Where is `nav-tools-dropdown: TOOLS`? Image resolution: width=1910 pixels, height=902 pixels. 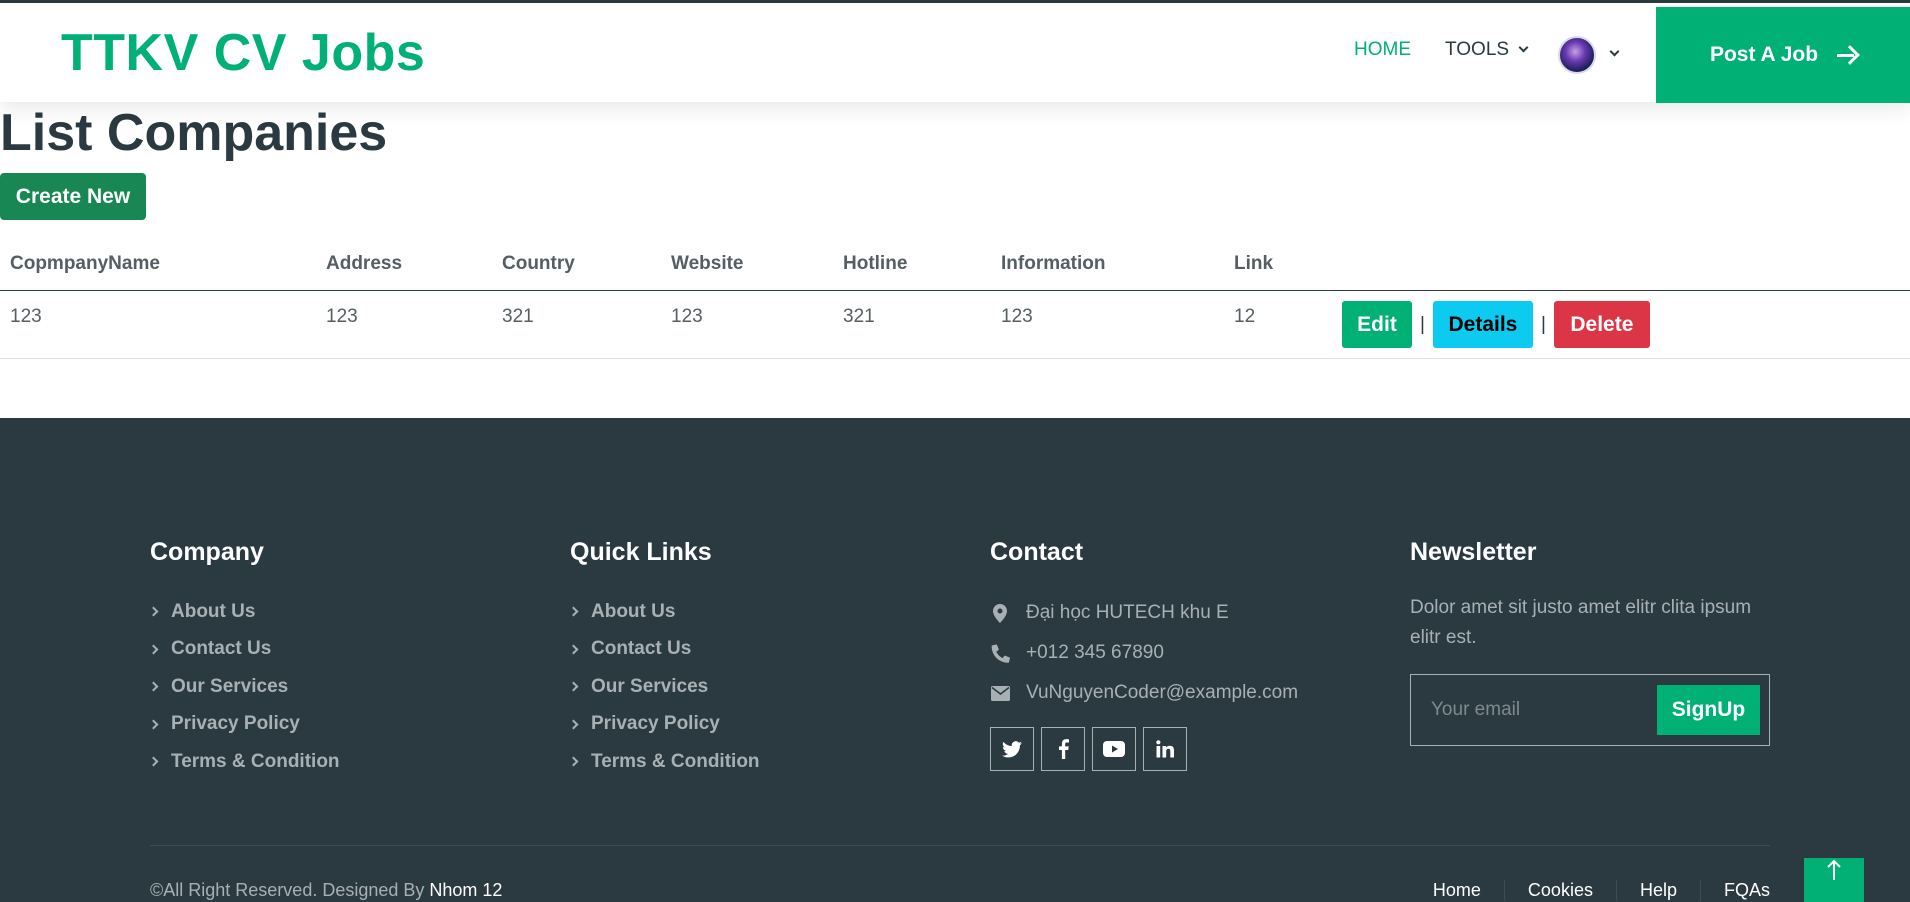
nav-tools-dropdown: TOOLS is located at coordinates (1487, 50).